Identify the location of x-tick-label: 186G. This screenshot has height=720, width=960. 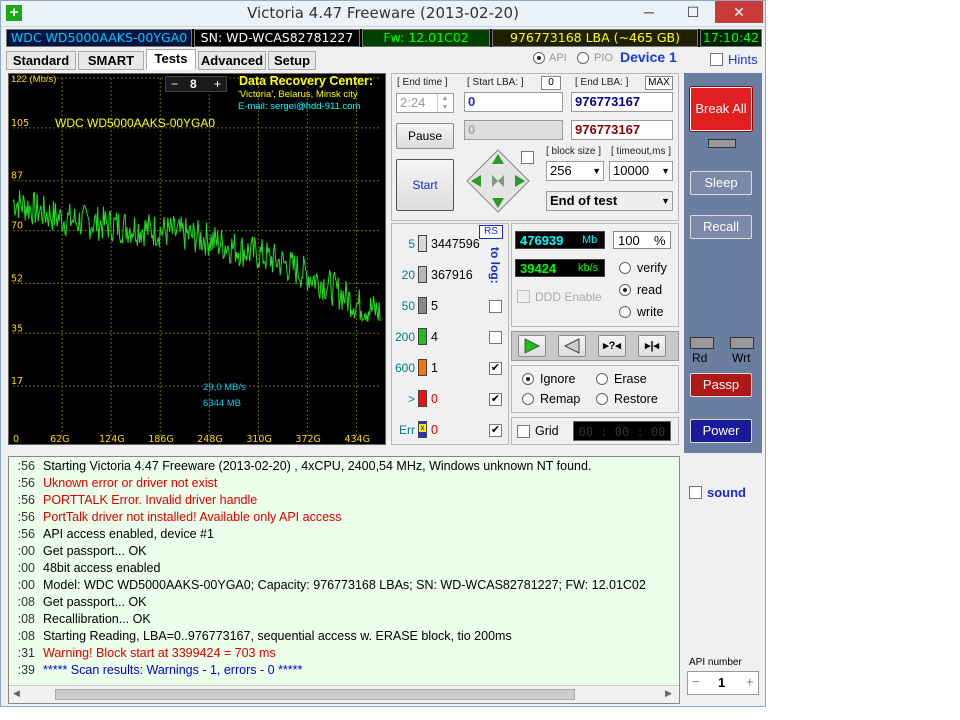
(161, 439).